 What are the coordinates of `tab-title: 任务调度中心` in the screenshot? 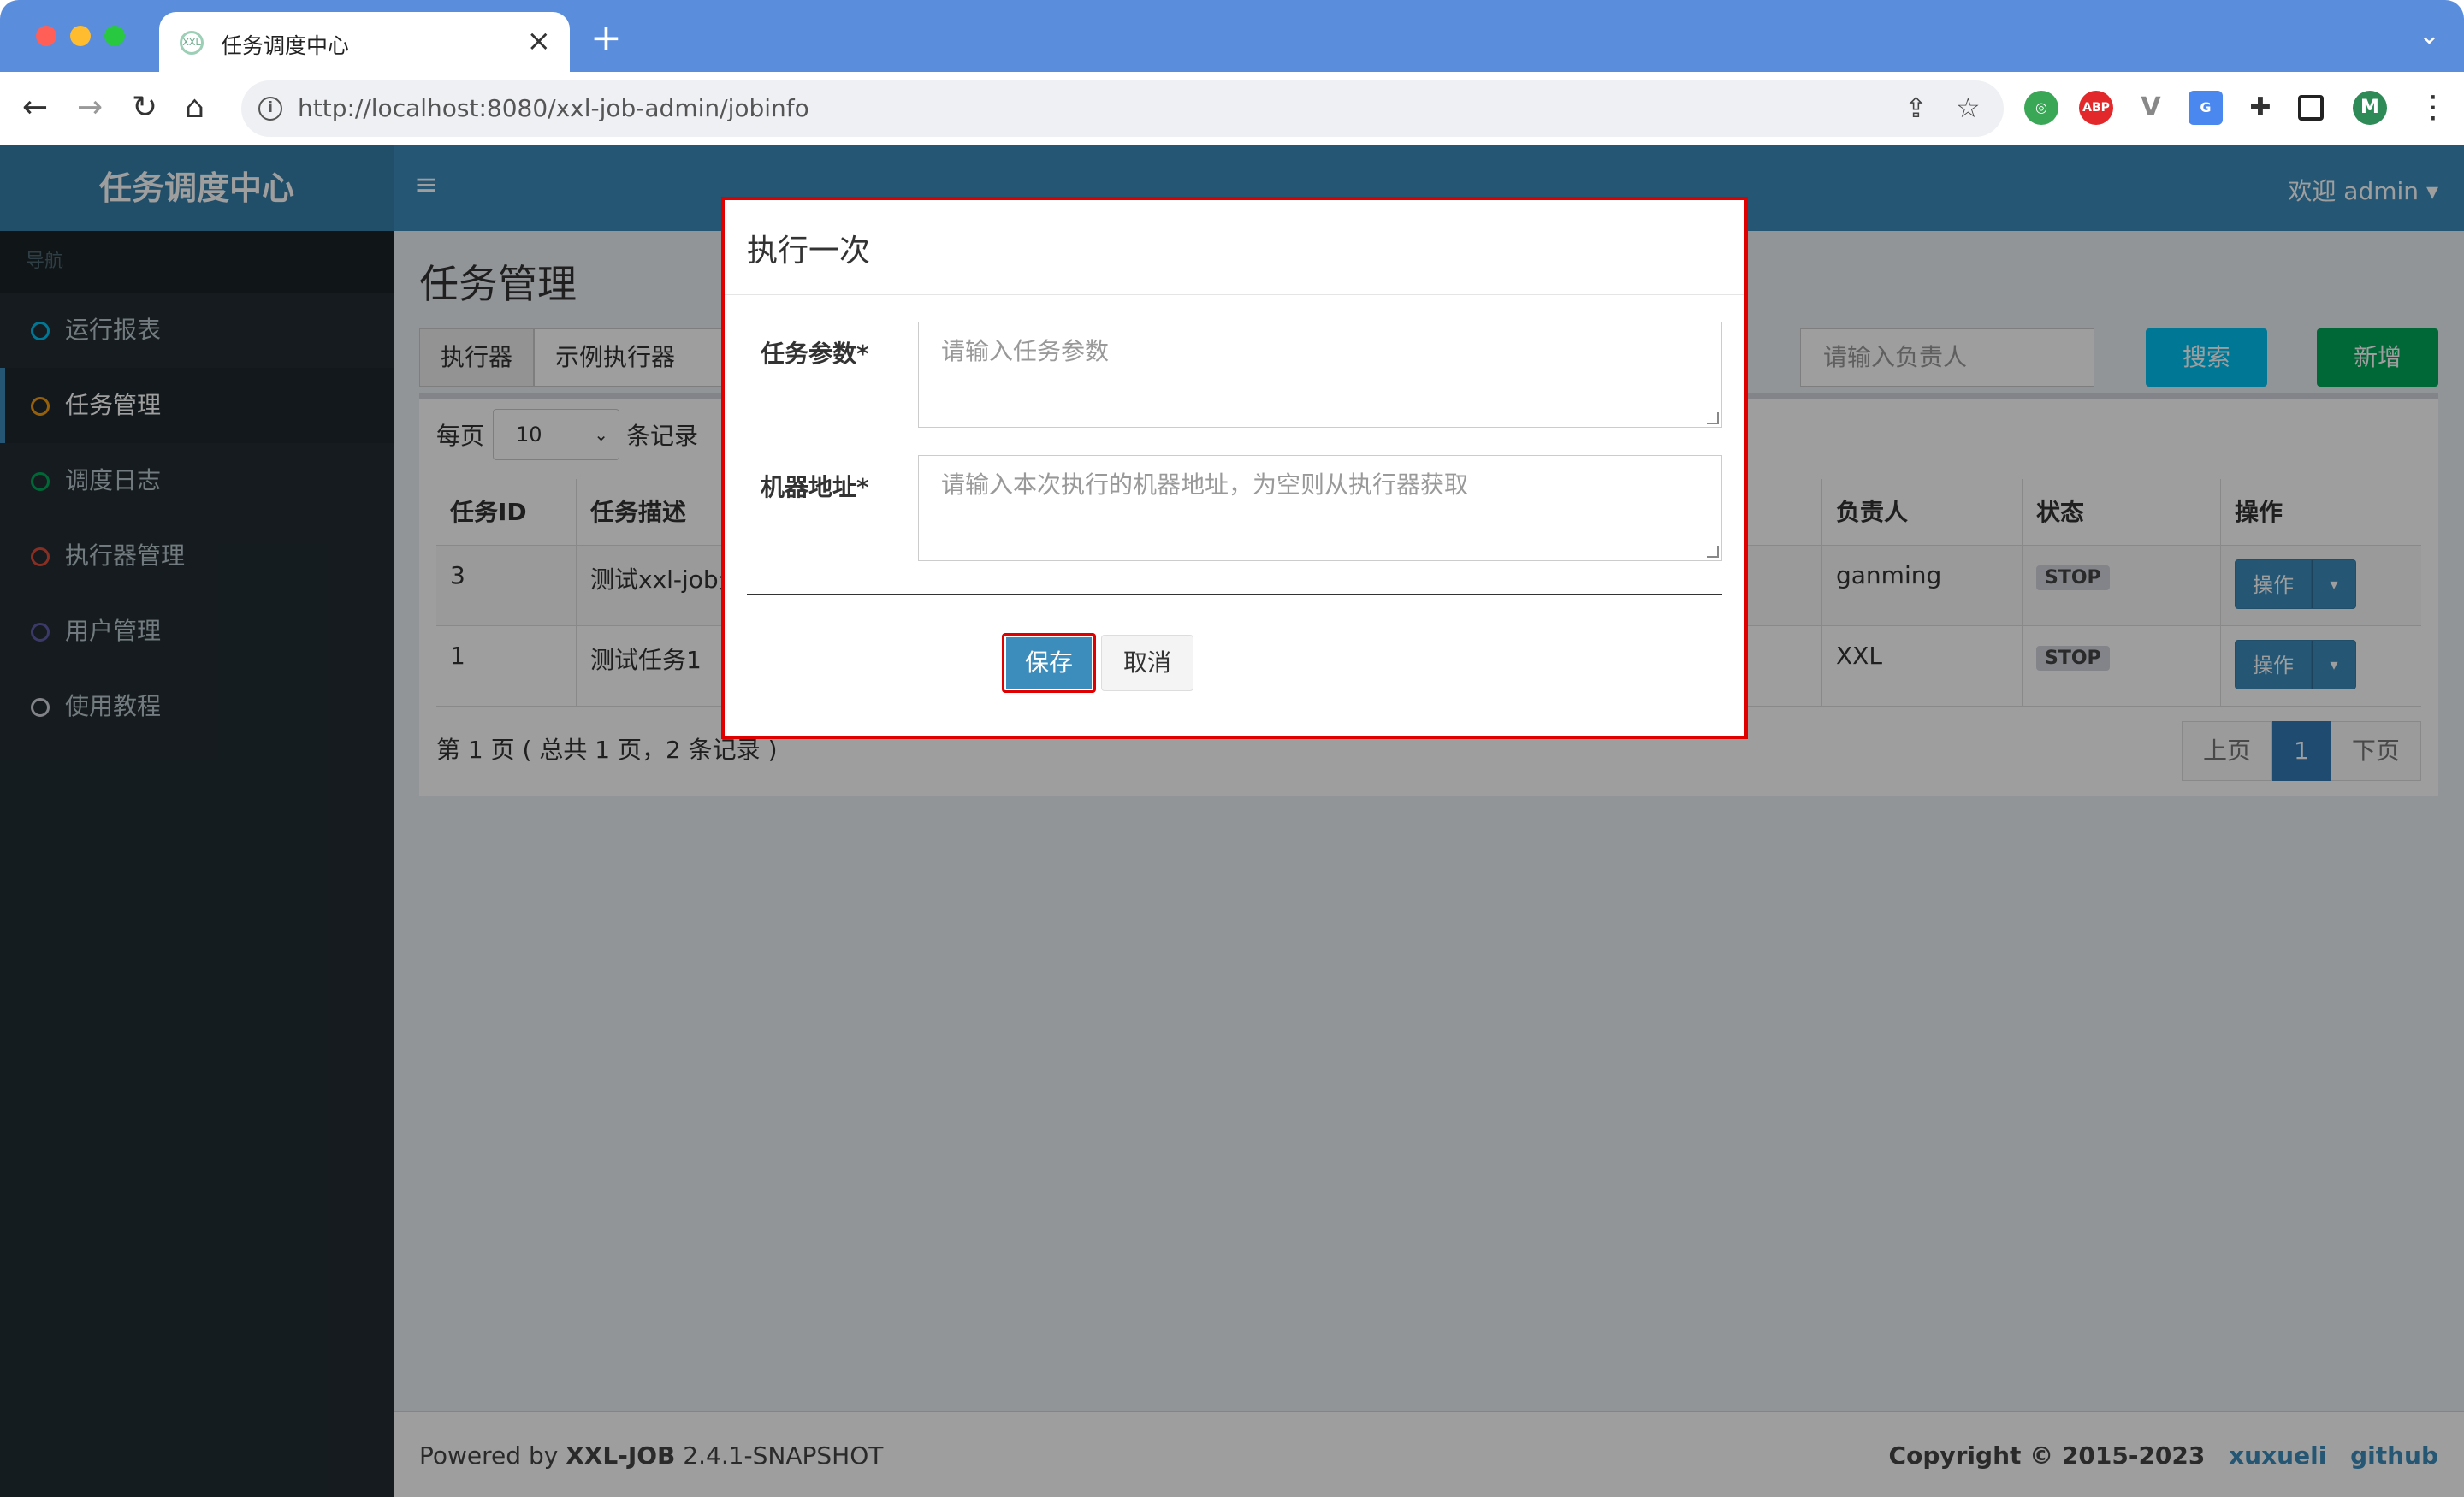 It's located at (285, 45).